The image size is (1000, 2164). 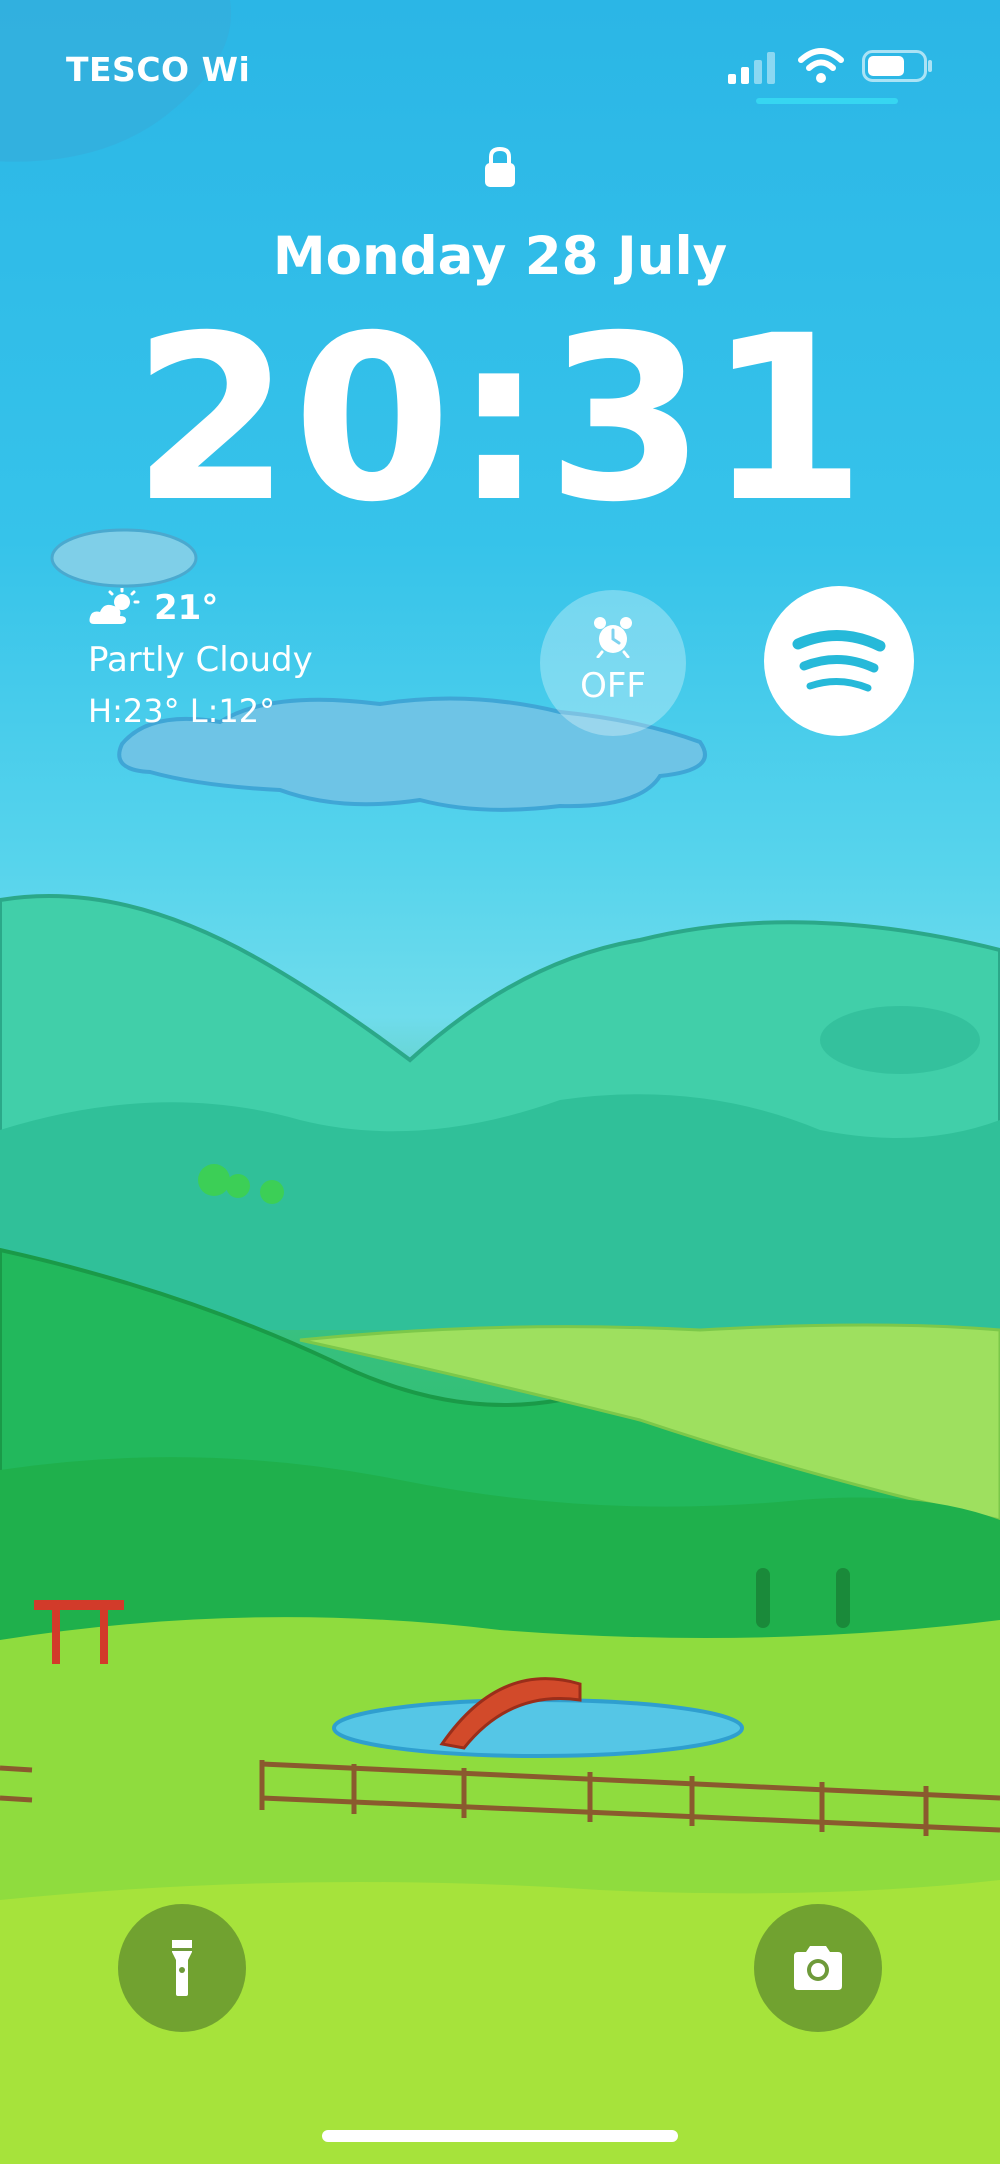 What do you see at coordinates (897, 66) in the screenshot?
I see `battery-icon` at bounding box center [897, 66].